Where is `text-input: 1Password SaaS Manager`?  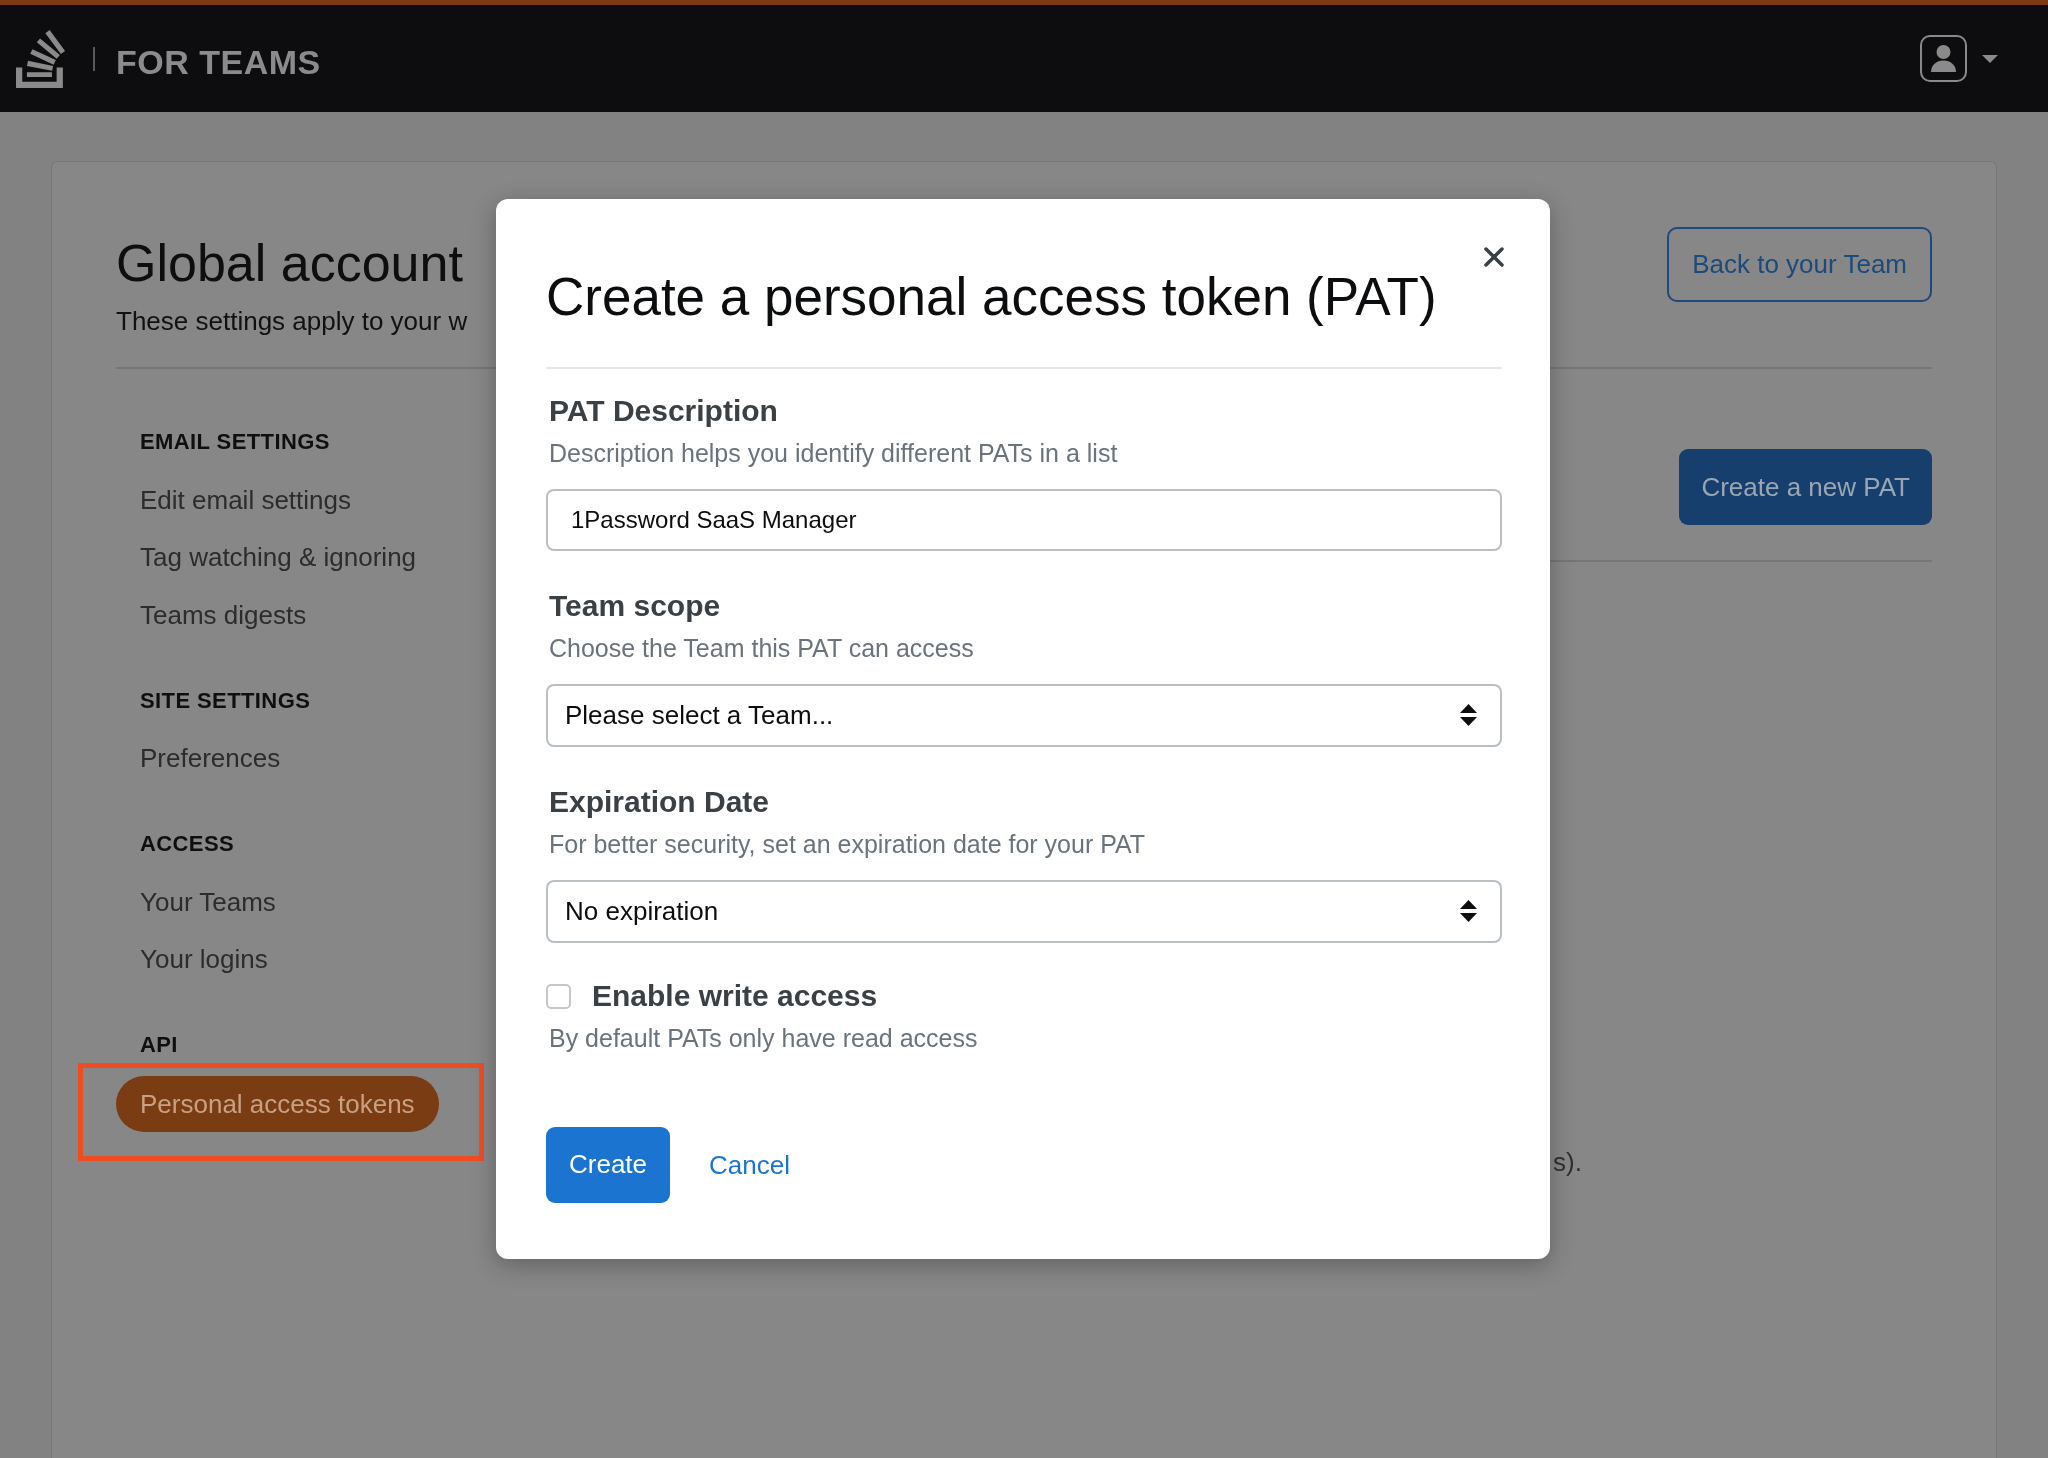
text-input: 1Password SaaS Manager is located at coordinates (1024, 520).